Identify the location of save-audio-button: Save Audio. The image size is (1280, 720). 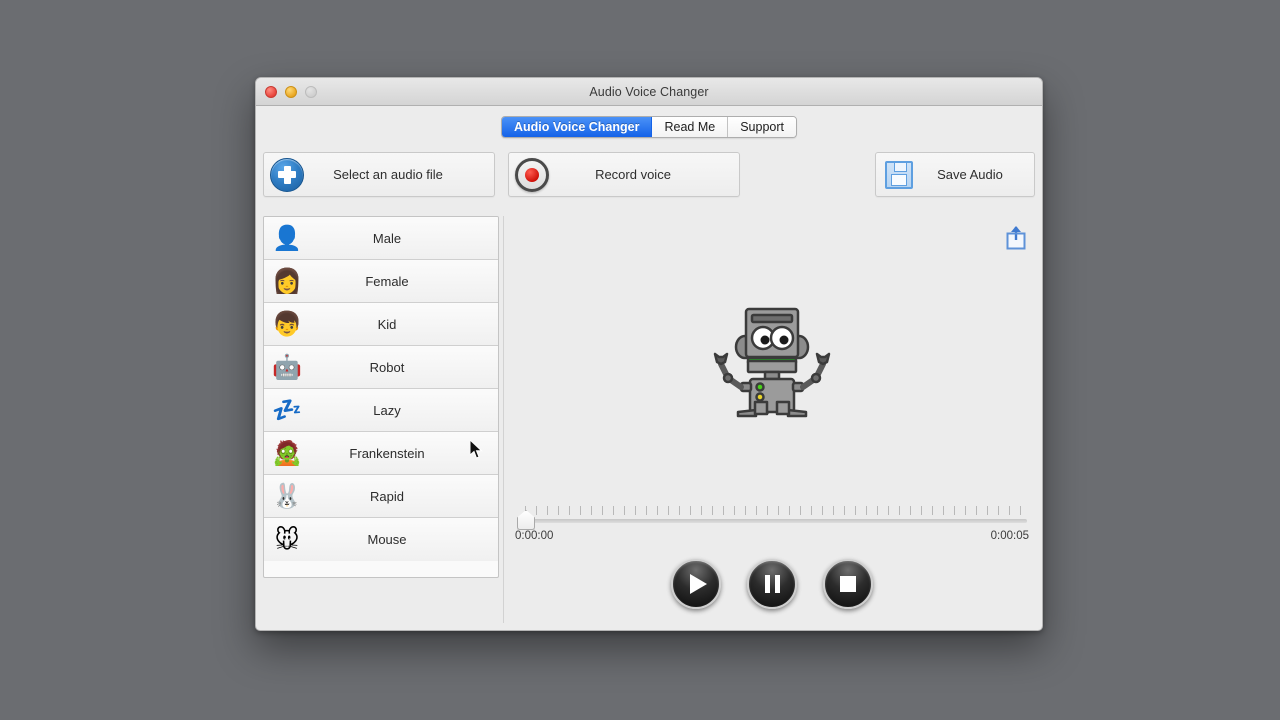
(955, 174).